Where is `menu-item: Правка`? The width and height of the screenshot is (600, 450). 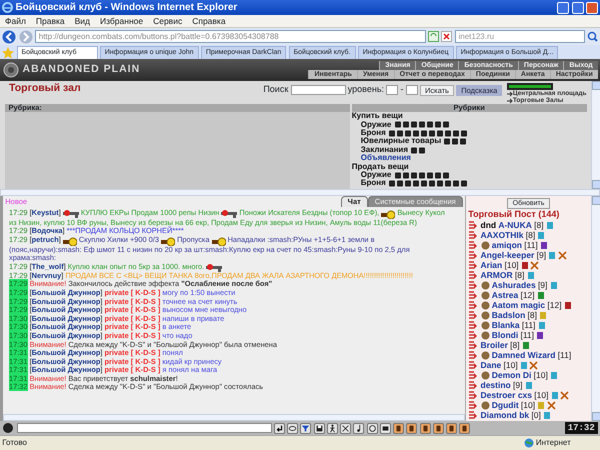
menu-item: Правка is located at coordinates (50, 21).